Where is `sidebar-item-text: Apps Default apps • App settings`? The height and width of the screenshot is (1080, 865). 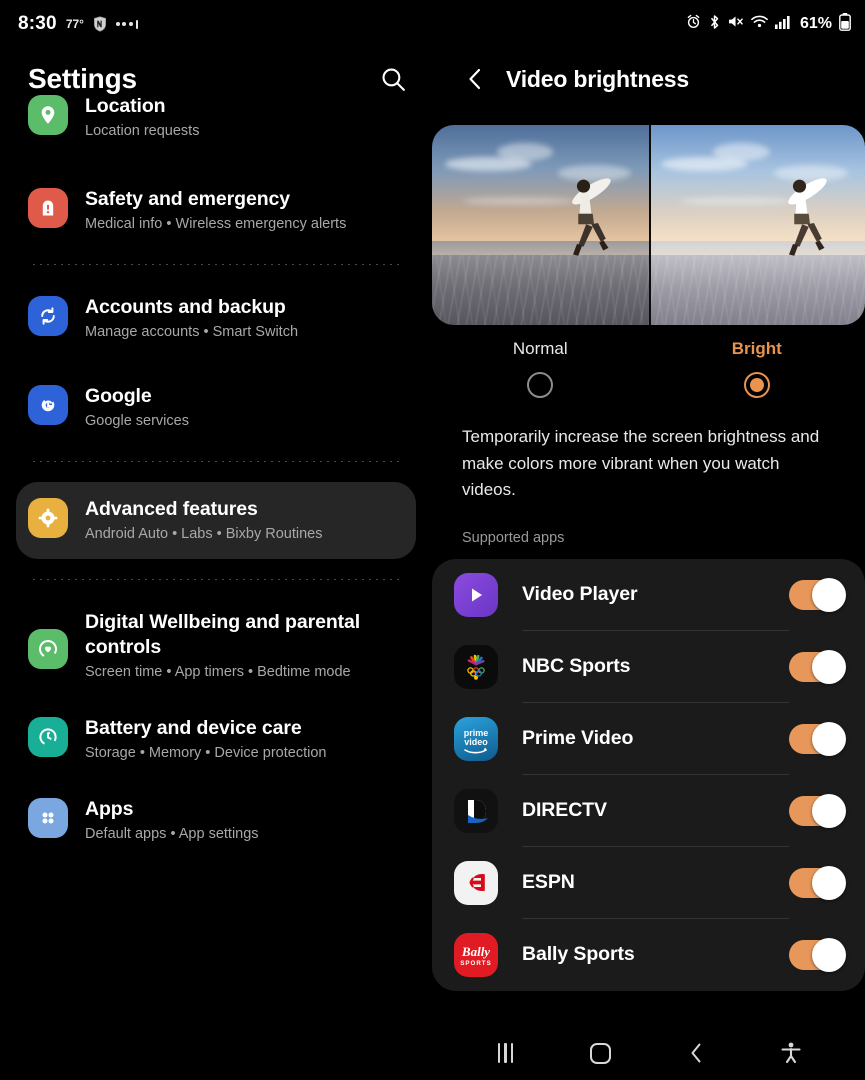 sidebar-item-text: Apps Default apps • App settings is located at coordinates (172, 820).